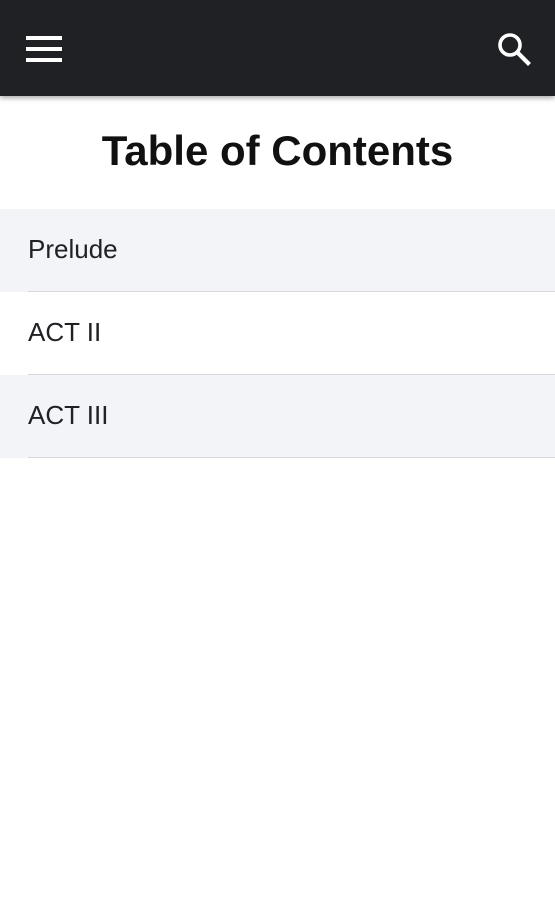 The image size is (555, 900). I want to click on toc-item-act-iii: ACT III, so click(277, 416).